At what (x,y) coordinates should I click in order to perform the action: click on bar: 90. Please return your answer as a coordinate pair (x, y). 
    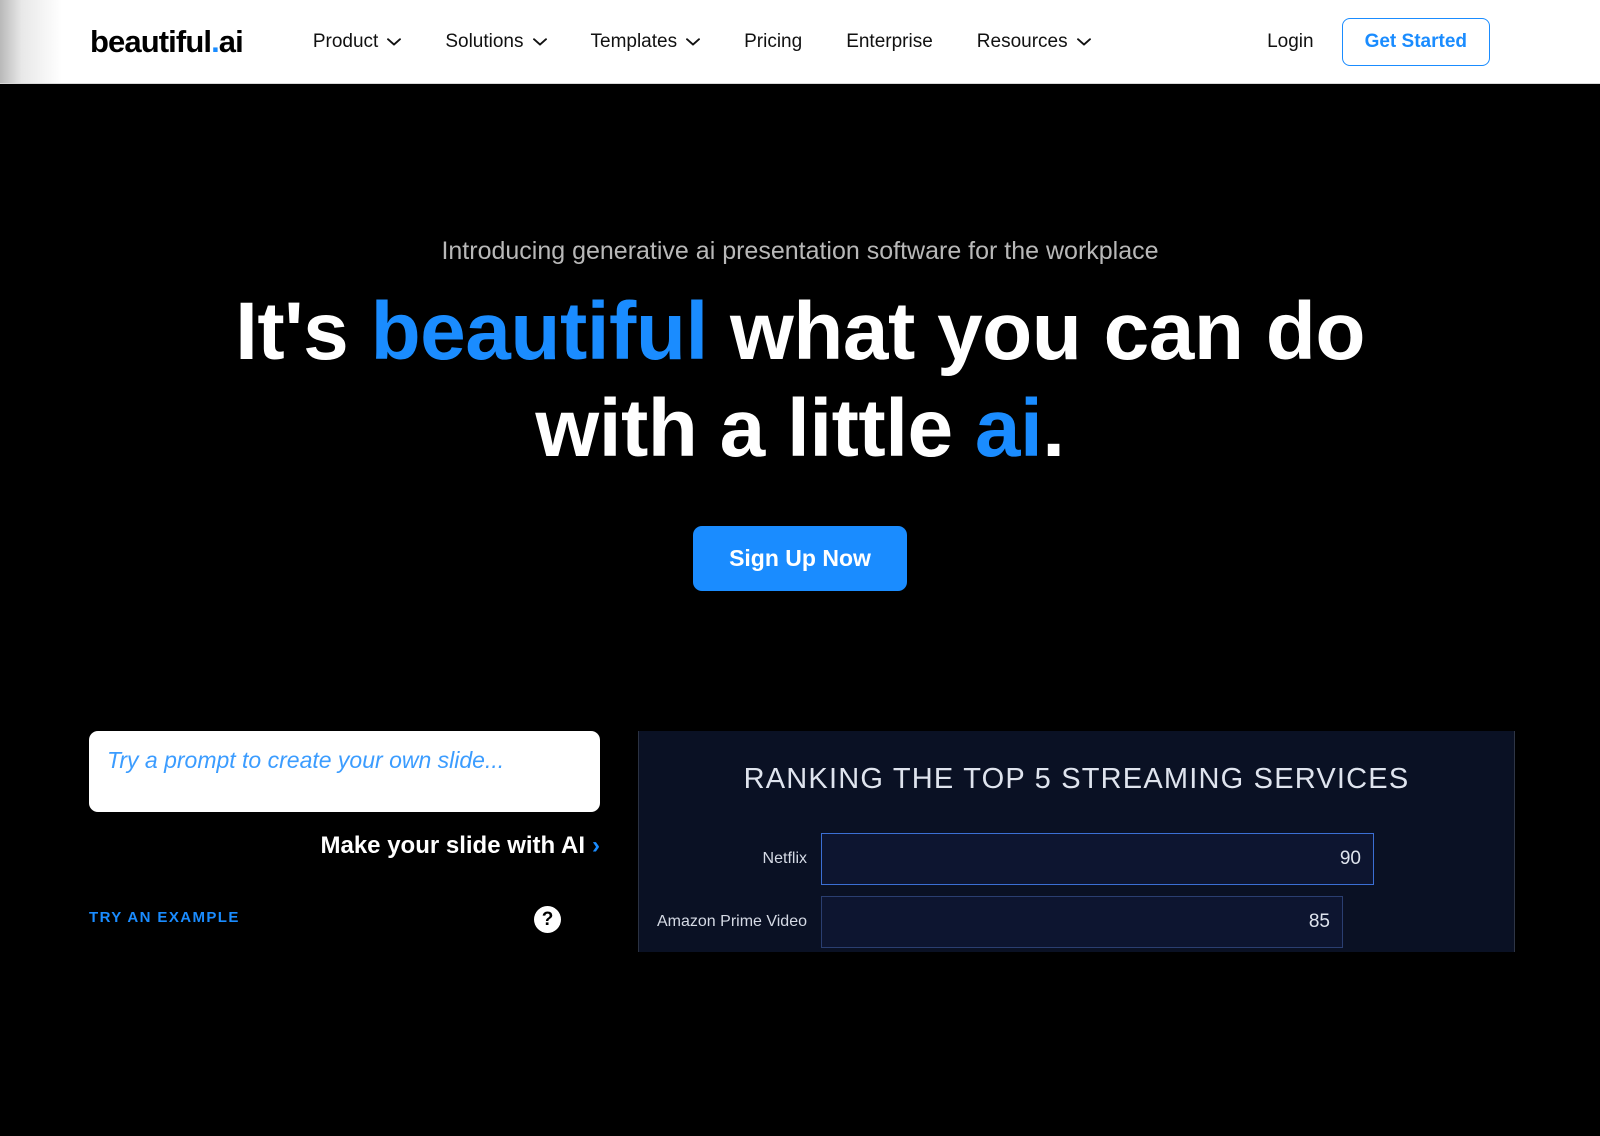
    Looking at the image, I should click on (1097, 859).